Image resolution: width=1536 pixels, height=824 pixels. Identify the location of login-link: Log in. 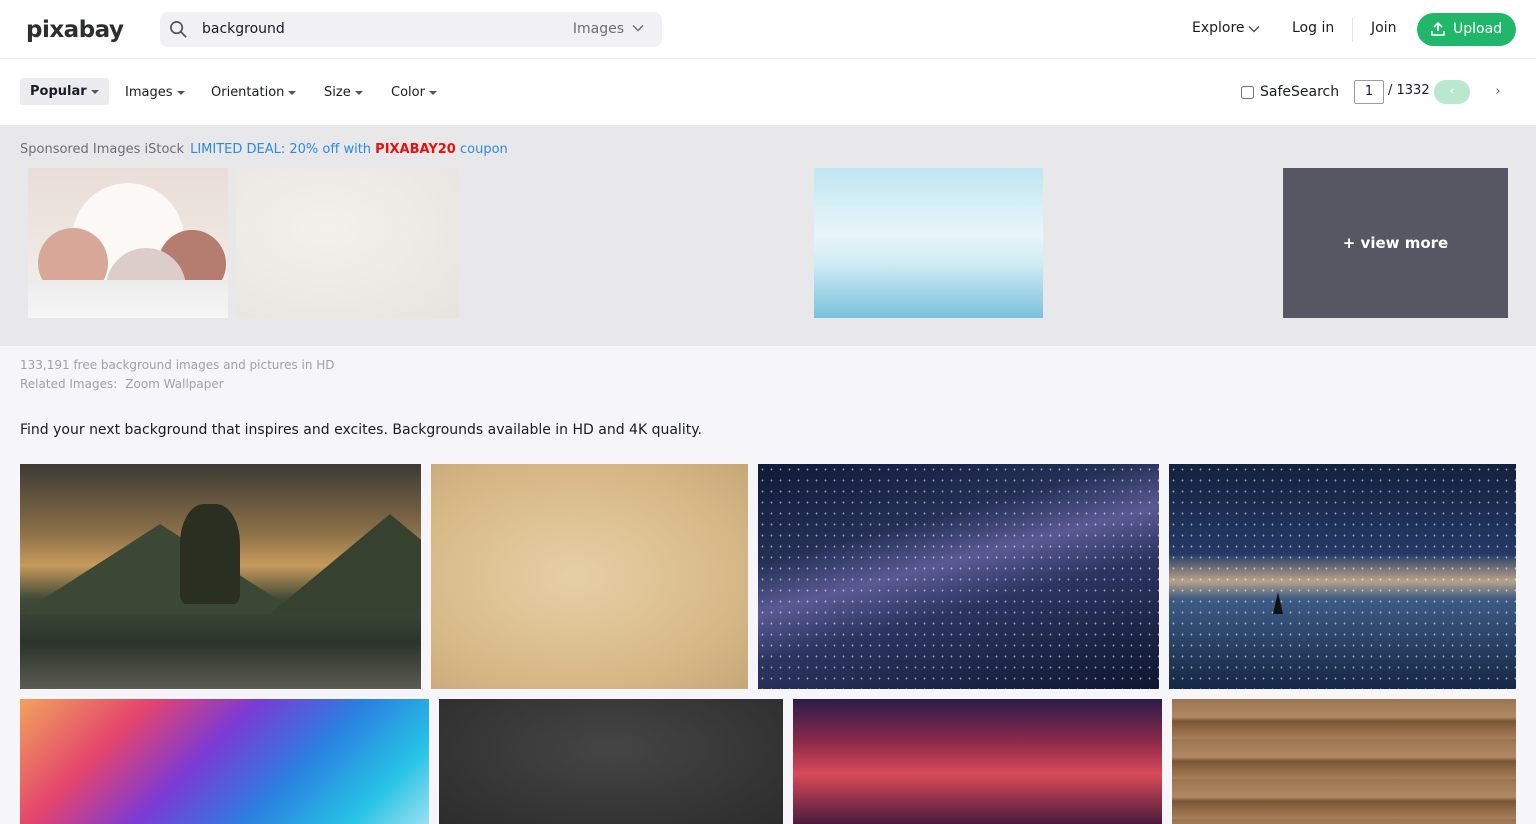
(1313, 28).